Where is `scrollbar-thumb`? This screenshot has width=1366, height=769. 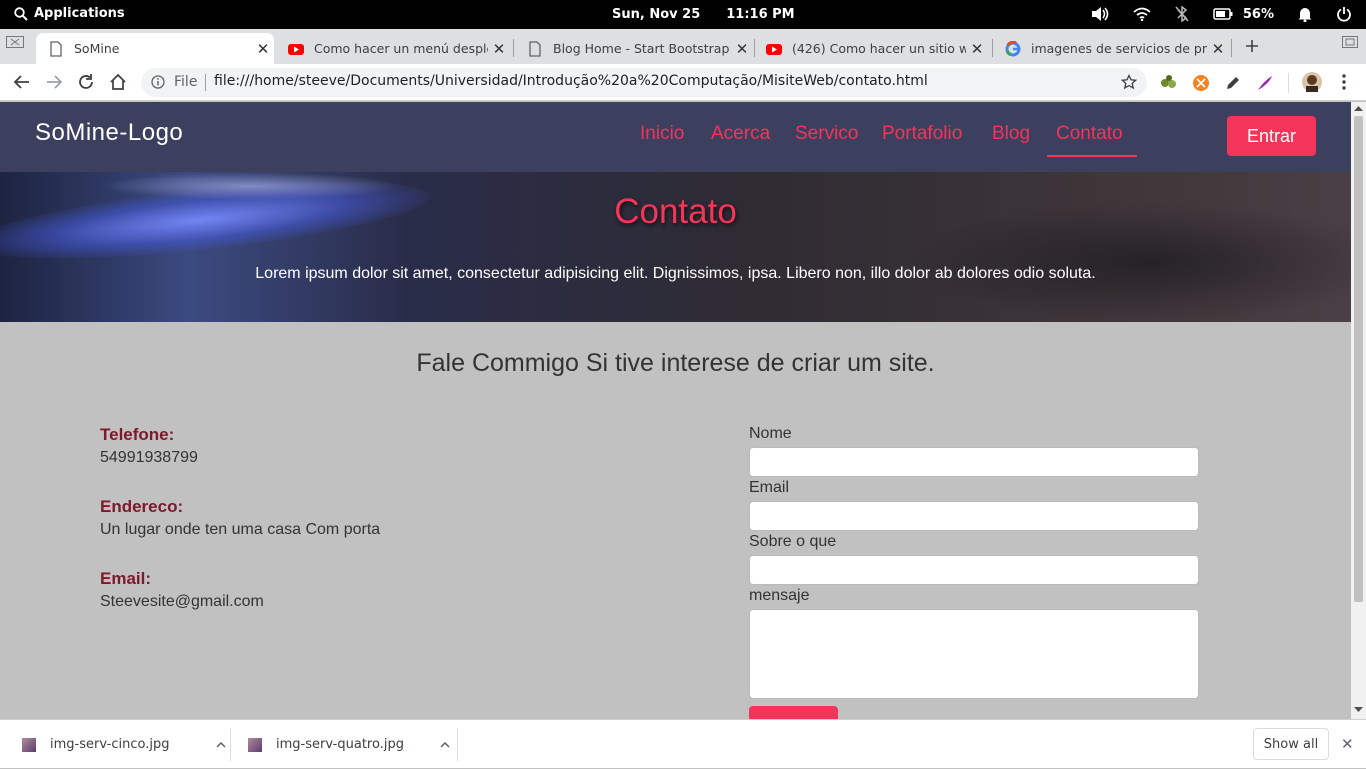
scrollbar-thumb is located at coordinates (1358, 359).